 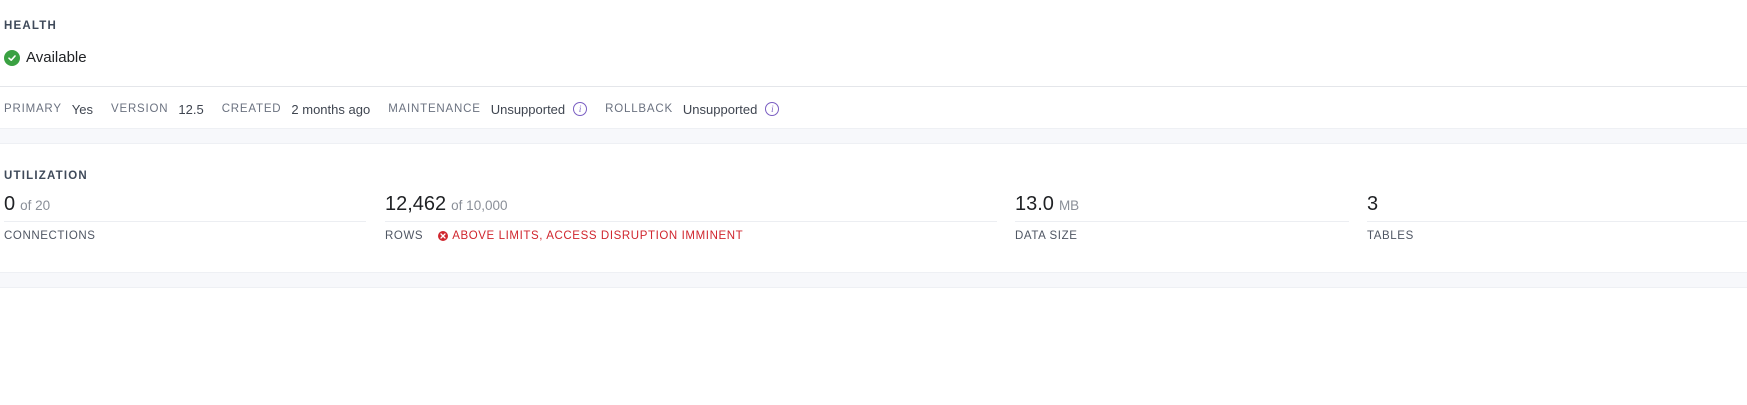 What do you see at coordinates (598, 236) in the screenshot?
I see `rows-warning-text: ABOVE LIMITS, ACCESS DISRUPTION IMMINENT` at bounding box center [598, 236].